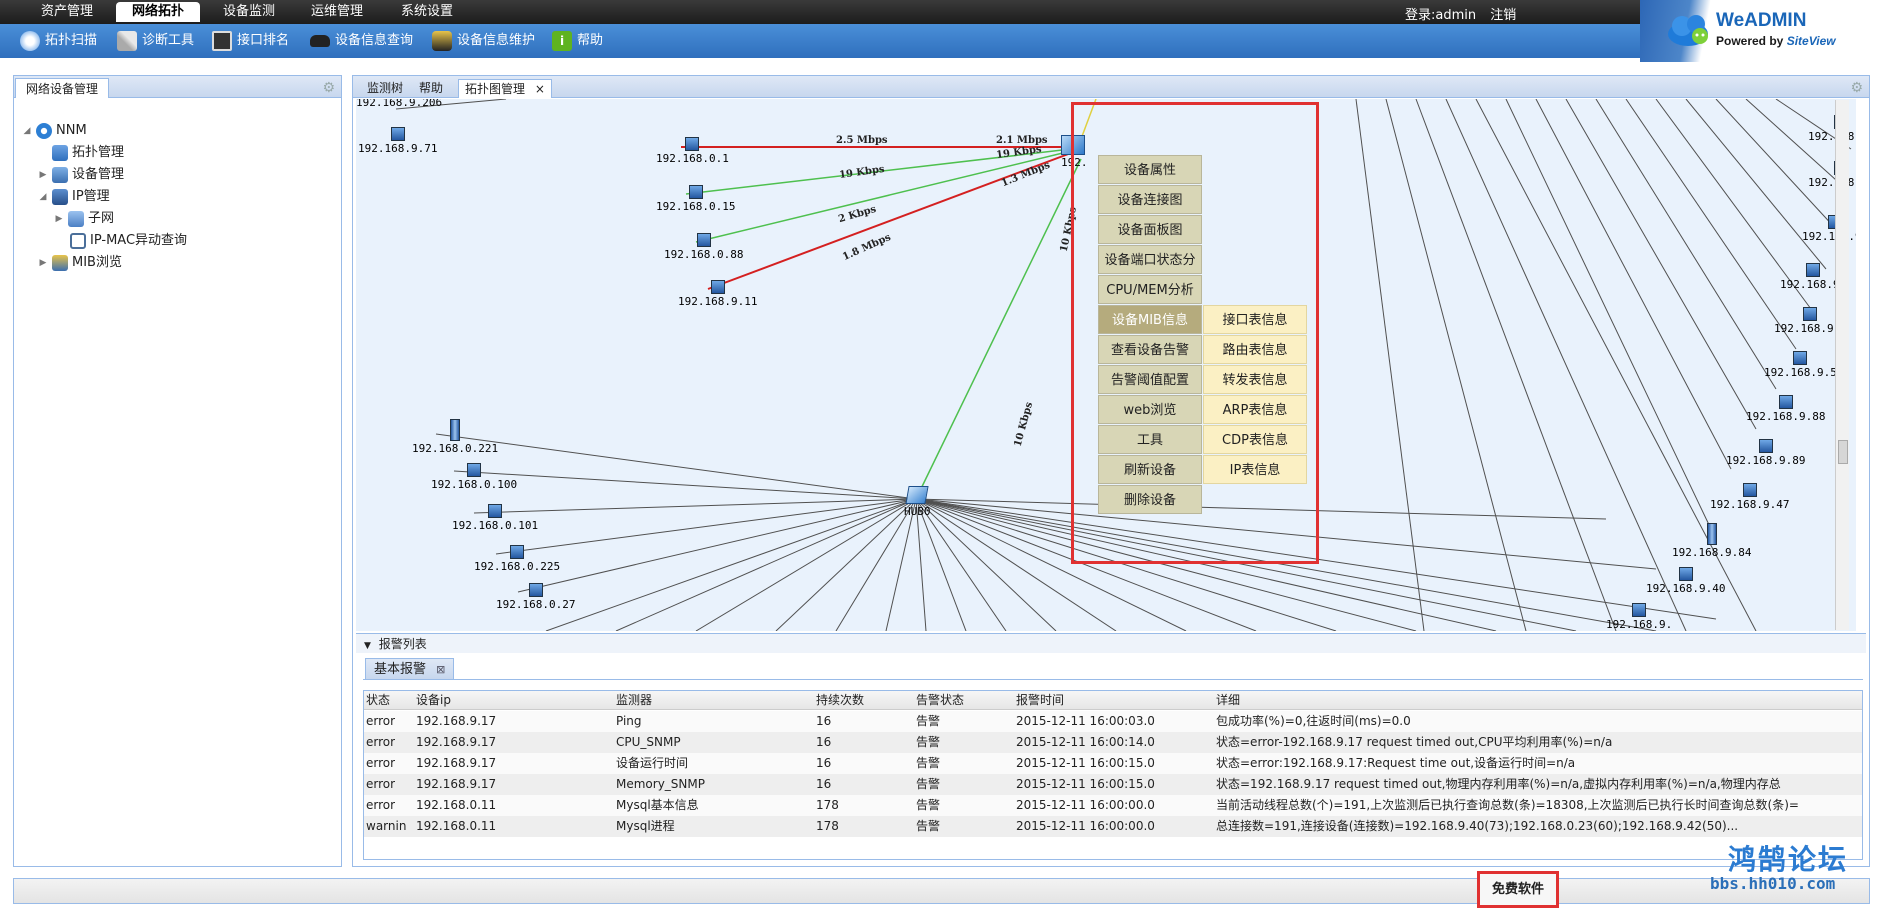 This screenshot has width=1882, height=913. I want to click on ctx-device-mib: 设备MIB信息, so click(1150, 319).